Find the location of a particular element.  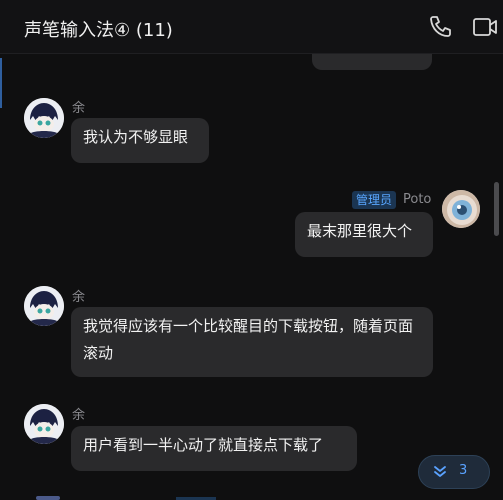

phone-icon is located at coordinates (441, 27).